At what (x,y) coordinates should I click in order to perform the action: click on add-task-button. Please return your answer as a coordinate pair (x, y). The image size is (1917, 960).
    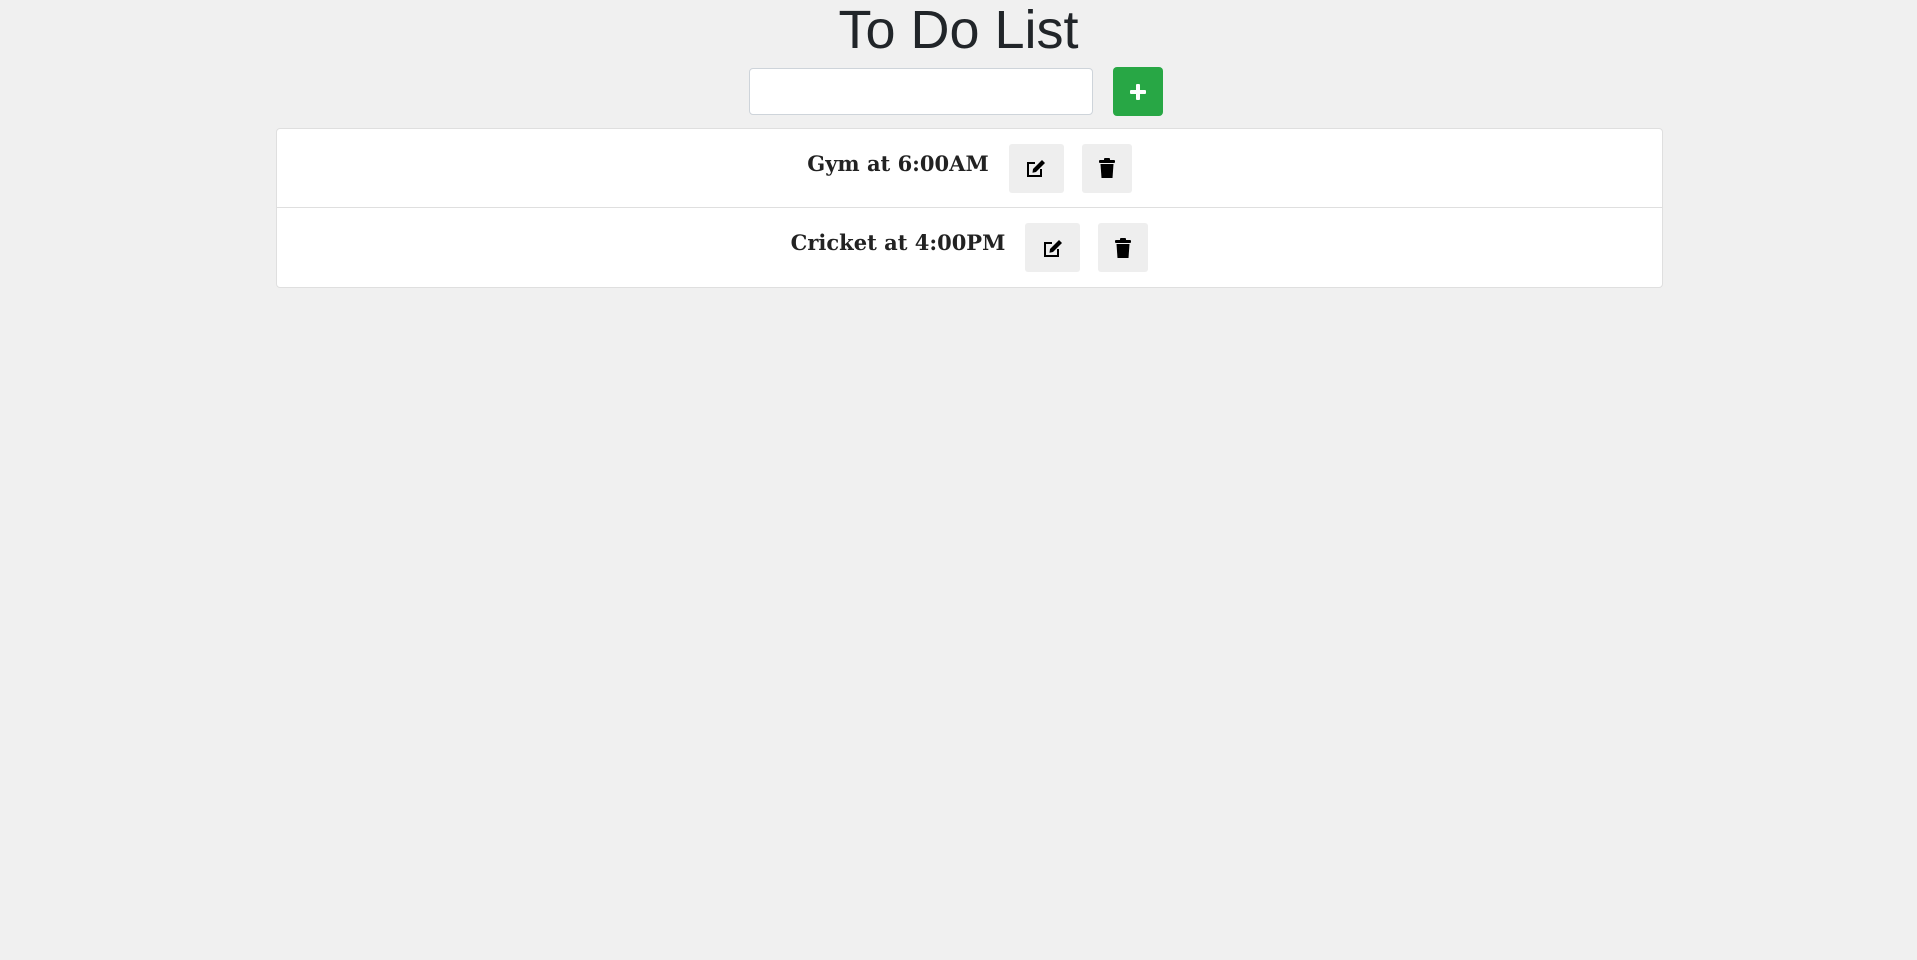
    Looking at the image, I should click on (1138, 91).